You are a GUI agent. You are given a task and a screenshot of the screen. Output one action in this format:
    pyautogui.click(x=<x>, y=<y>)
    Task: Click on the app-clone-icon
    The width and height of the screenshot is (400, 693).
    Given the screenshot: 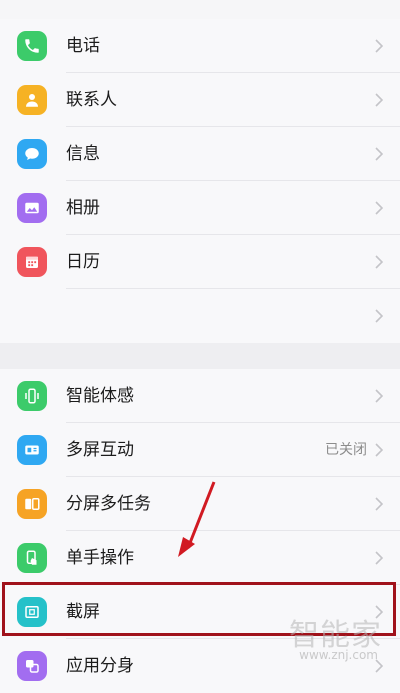 What is the action you would take?
    pyautogui.click(x=32, y=666)
    